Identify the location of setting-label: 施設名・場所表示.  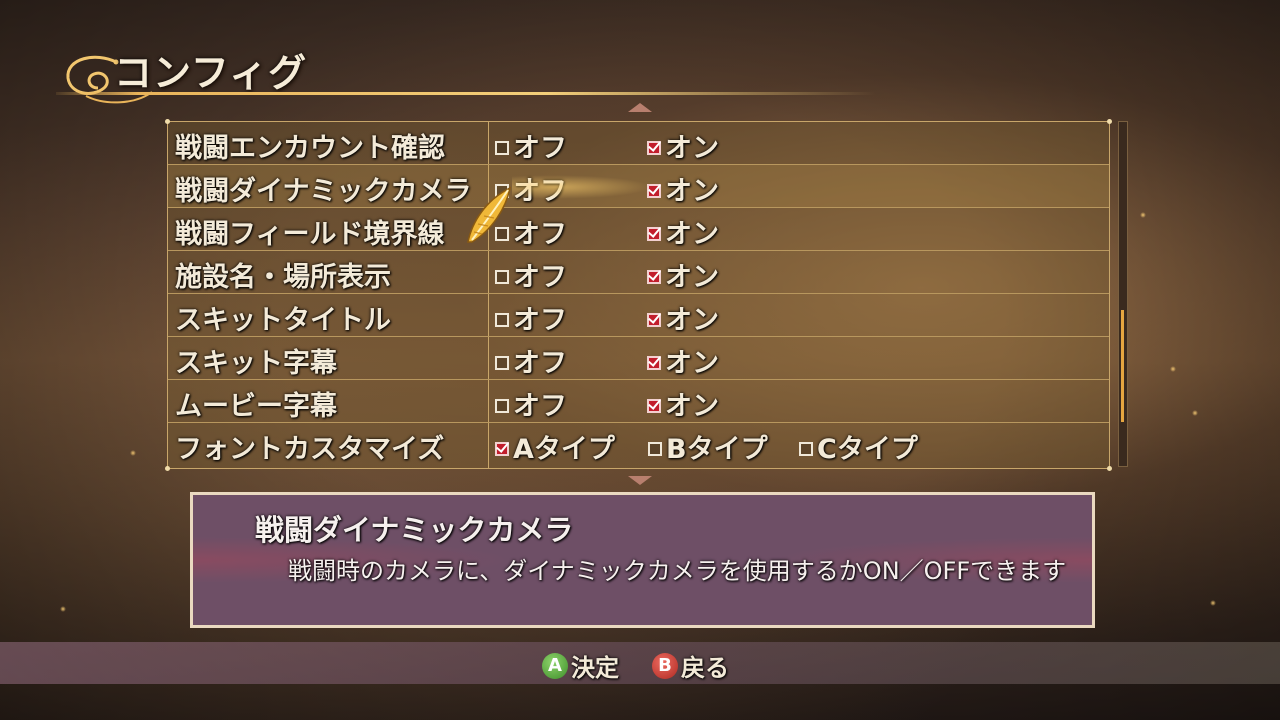
(283, 277).